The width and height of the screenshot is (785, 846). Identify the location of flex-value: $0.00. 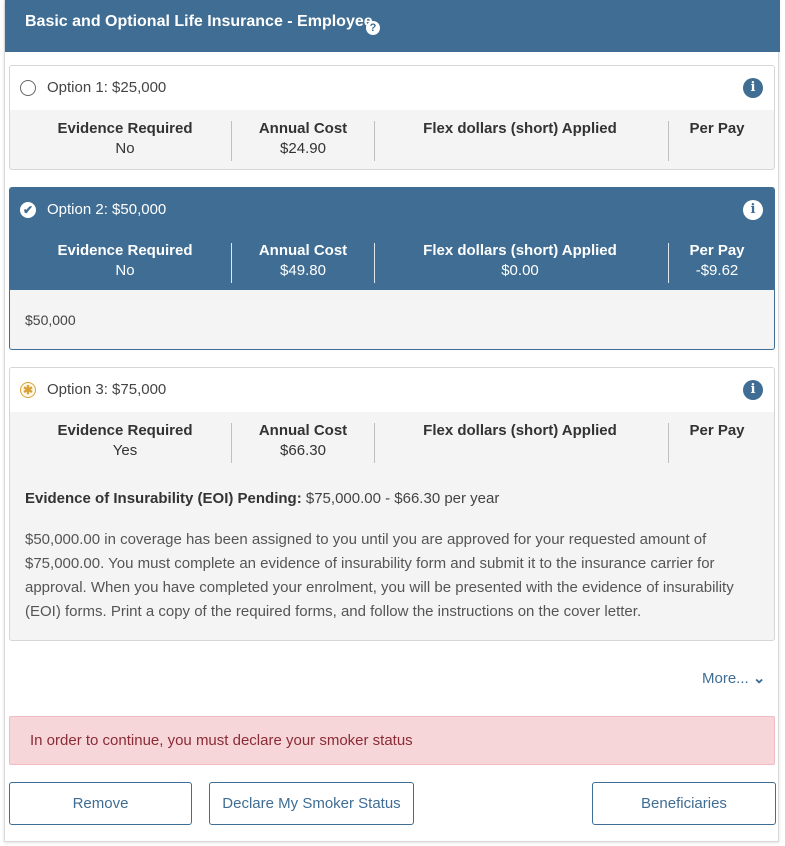
(520, 270).